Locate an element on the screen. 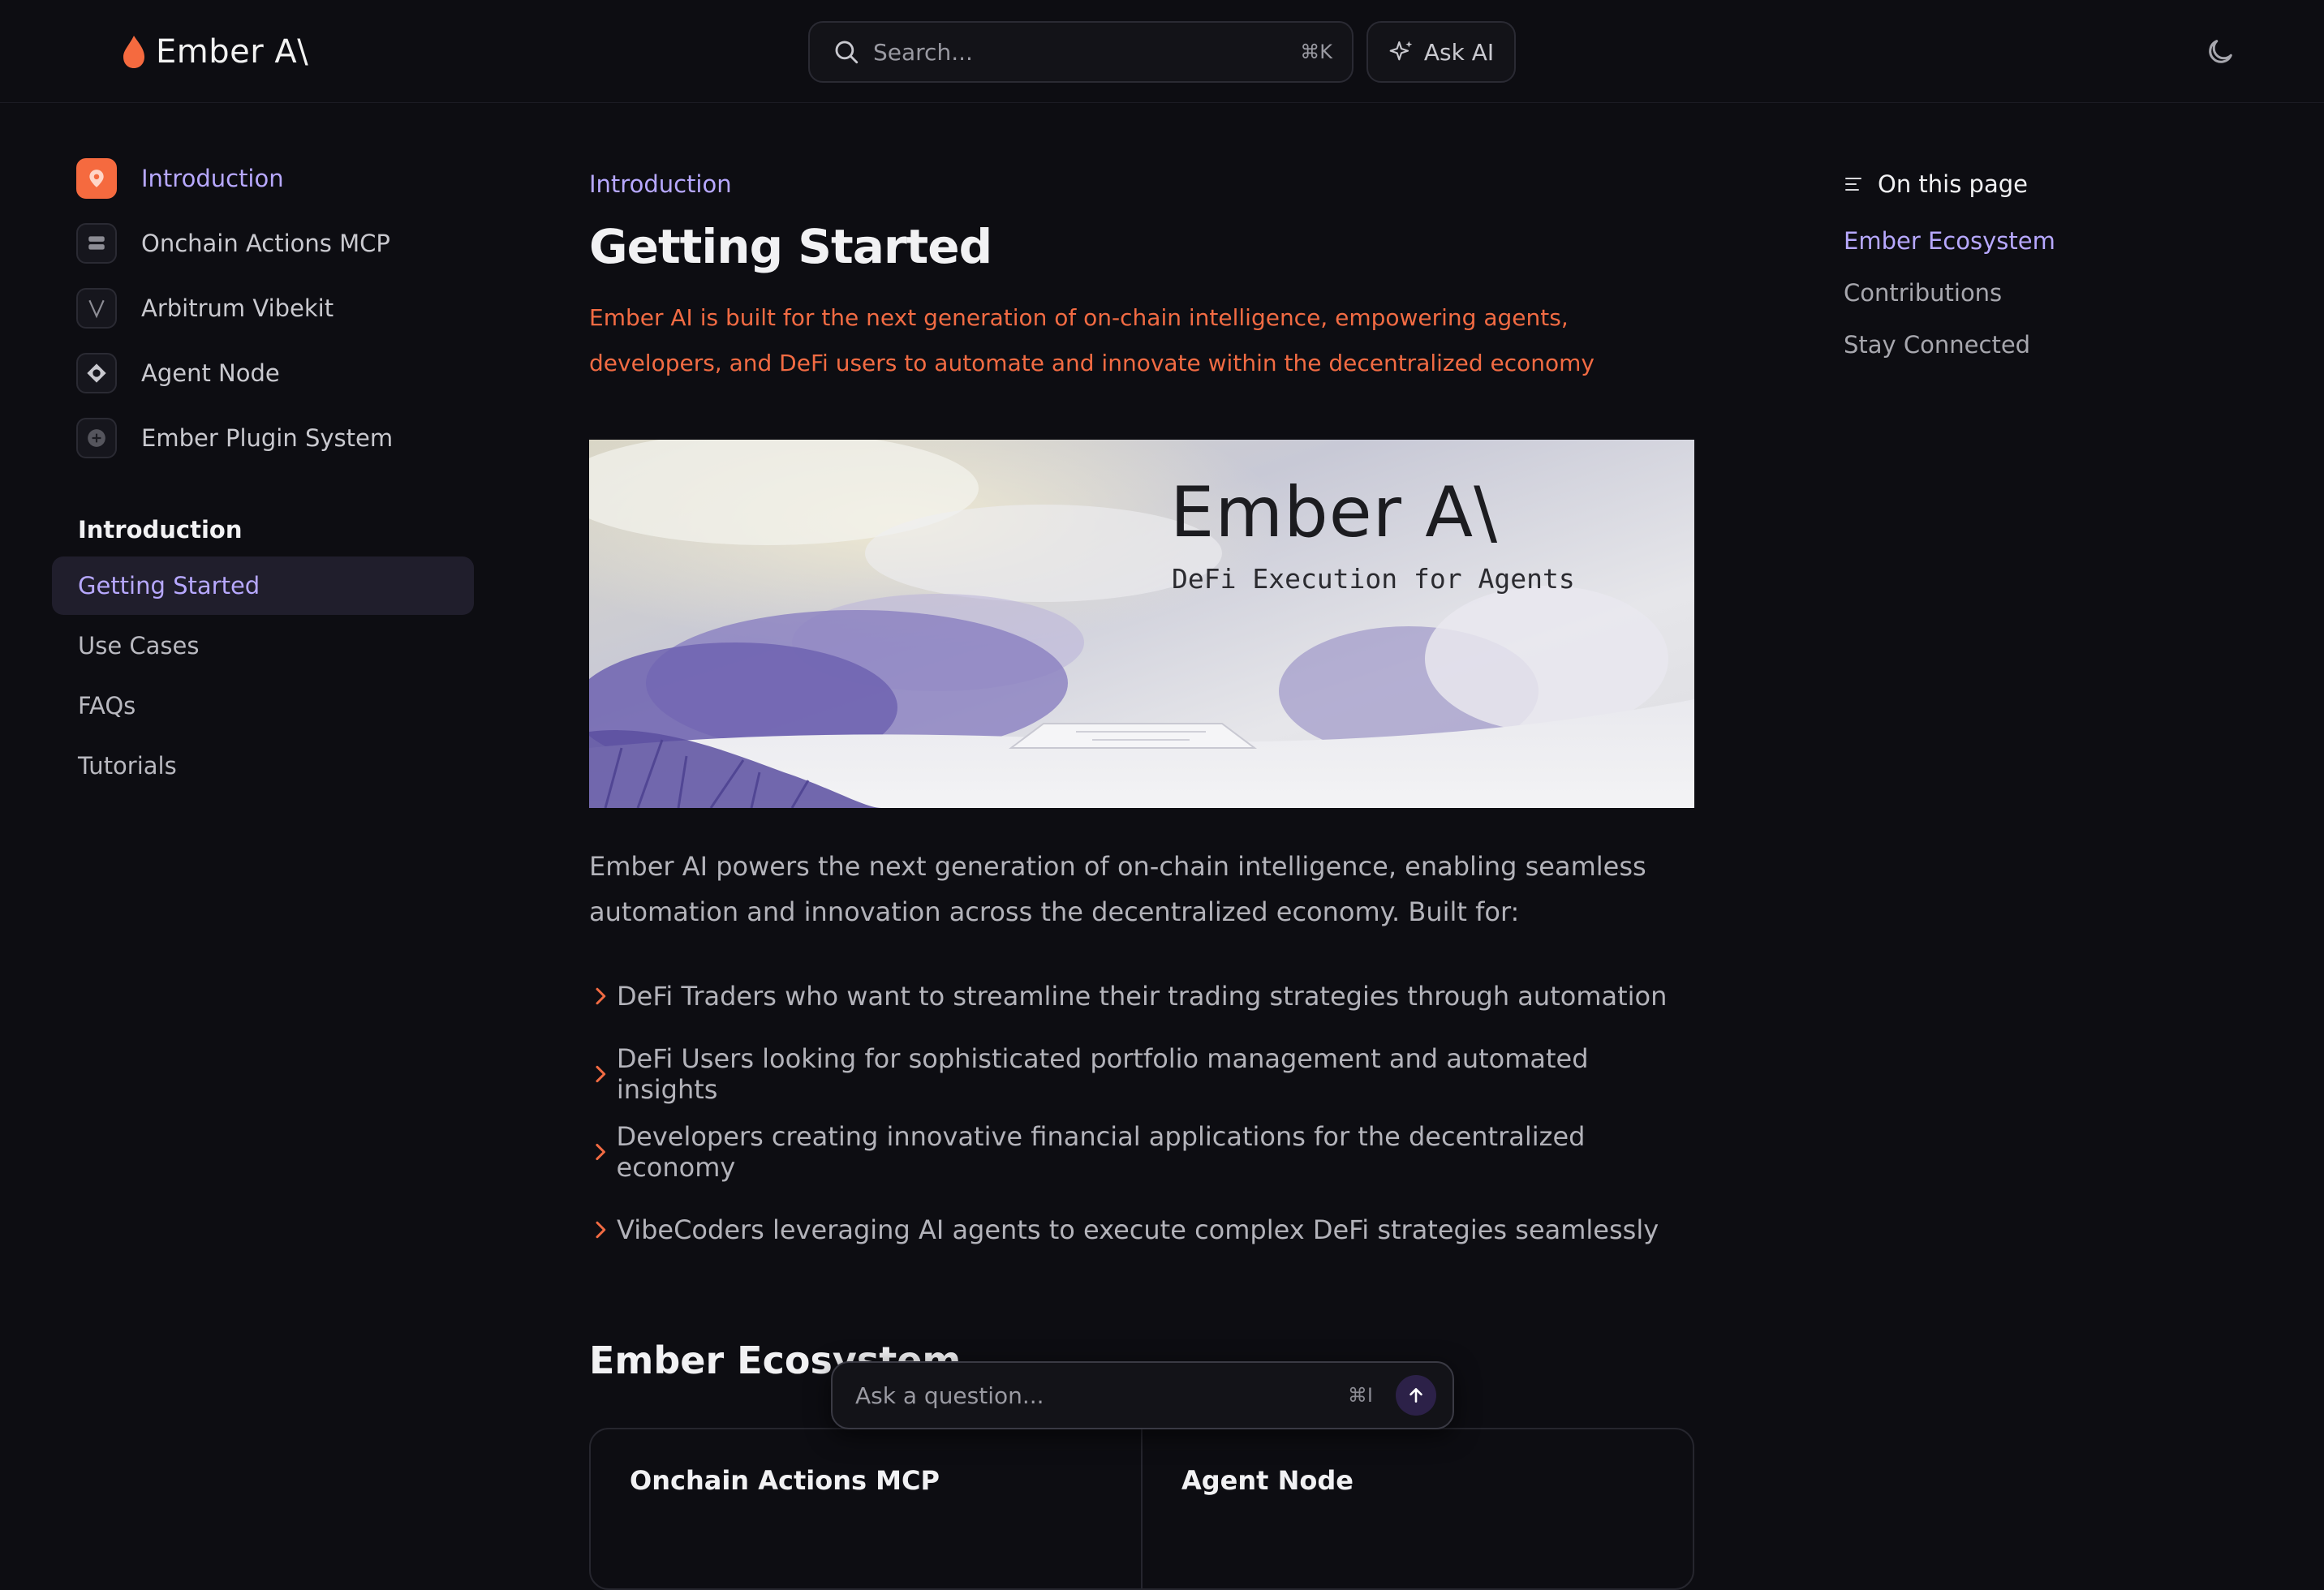  search-input: Search... ⌘K is located at coordinates (1081, 52).